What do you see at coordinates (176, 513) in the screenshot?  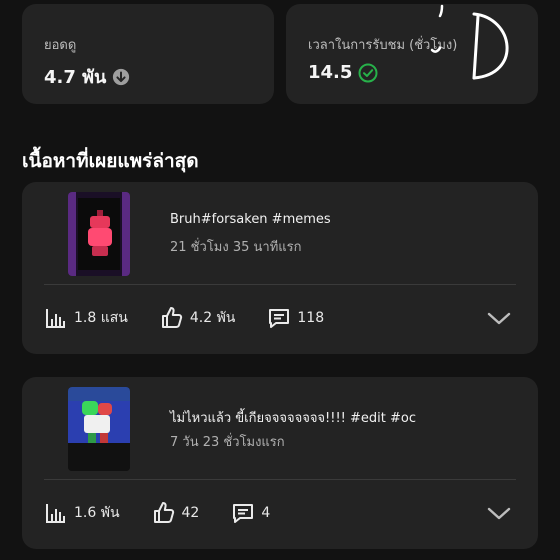 I see `likes-metric: 42` at bounding box center [176, 513].